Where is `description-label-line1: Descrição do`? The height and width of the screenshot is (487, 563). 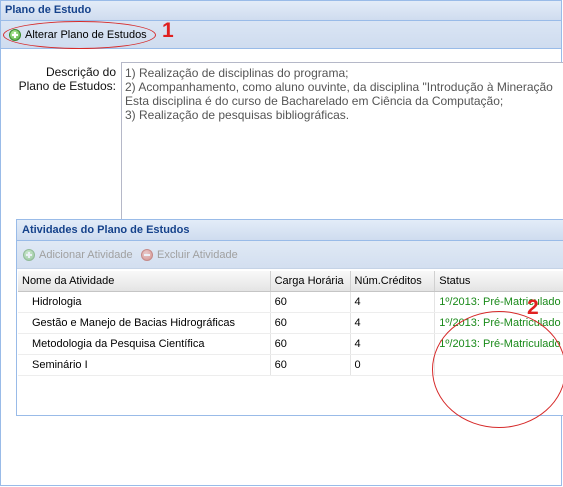
description-label-line1: Descrição do is located at coordinates (80, 72).